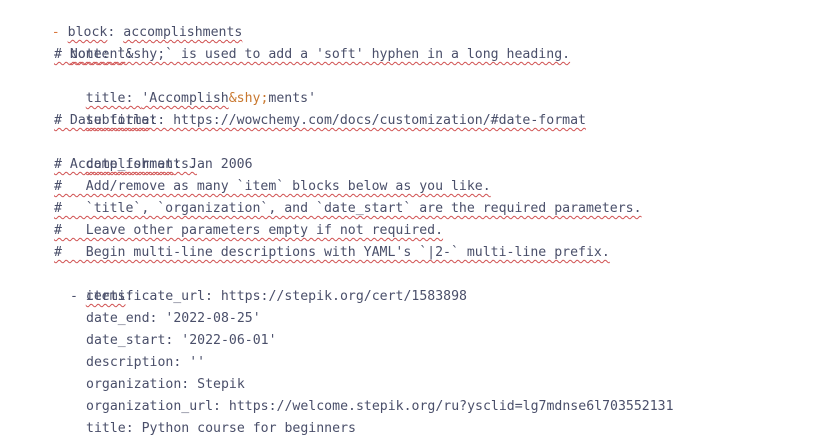  Describe the element at coordinates (125, 164) in the screenshot. I see `code-comment-accomplishments: # Accomplishments.` at that location.